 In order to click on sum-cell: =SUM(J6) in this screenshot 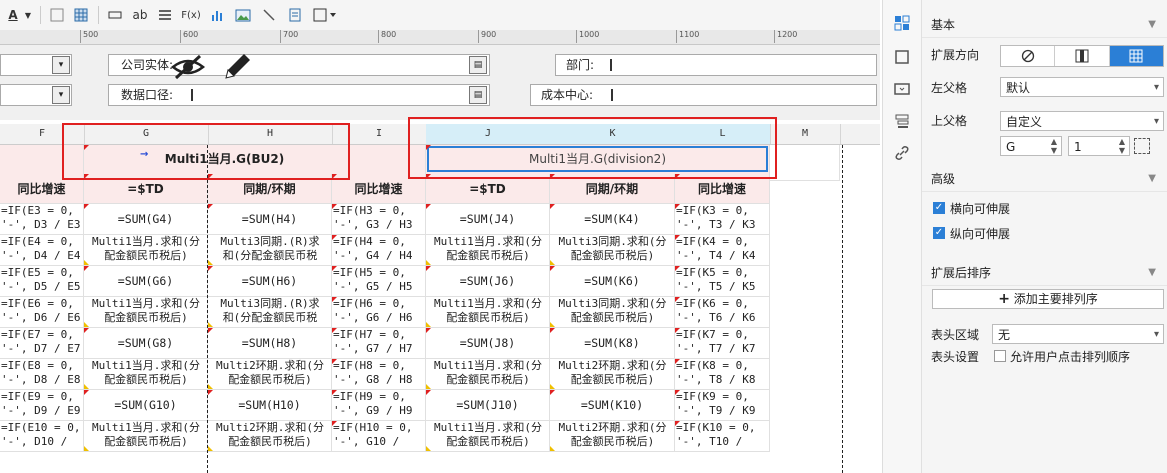, I will do `click(488, 281)`.